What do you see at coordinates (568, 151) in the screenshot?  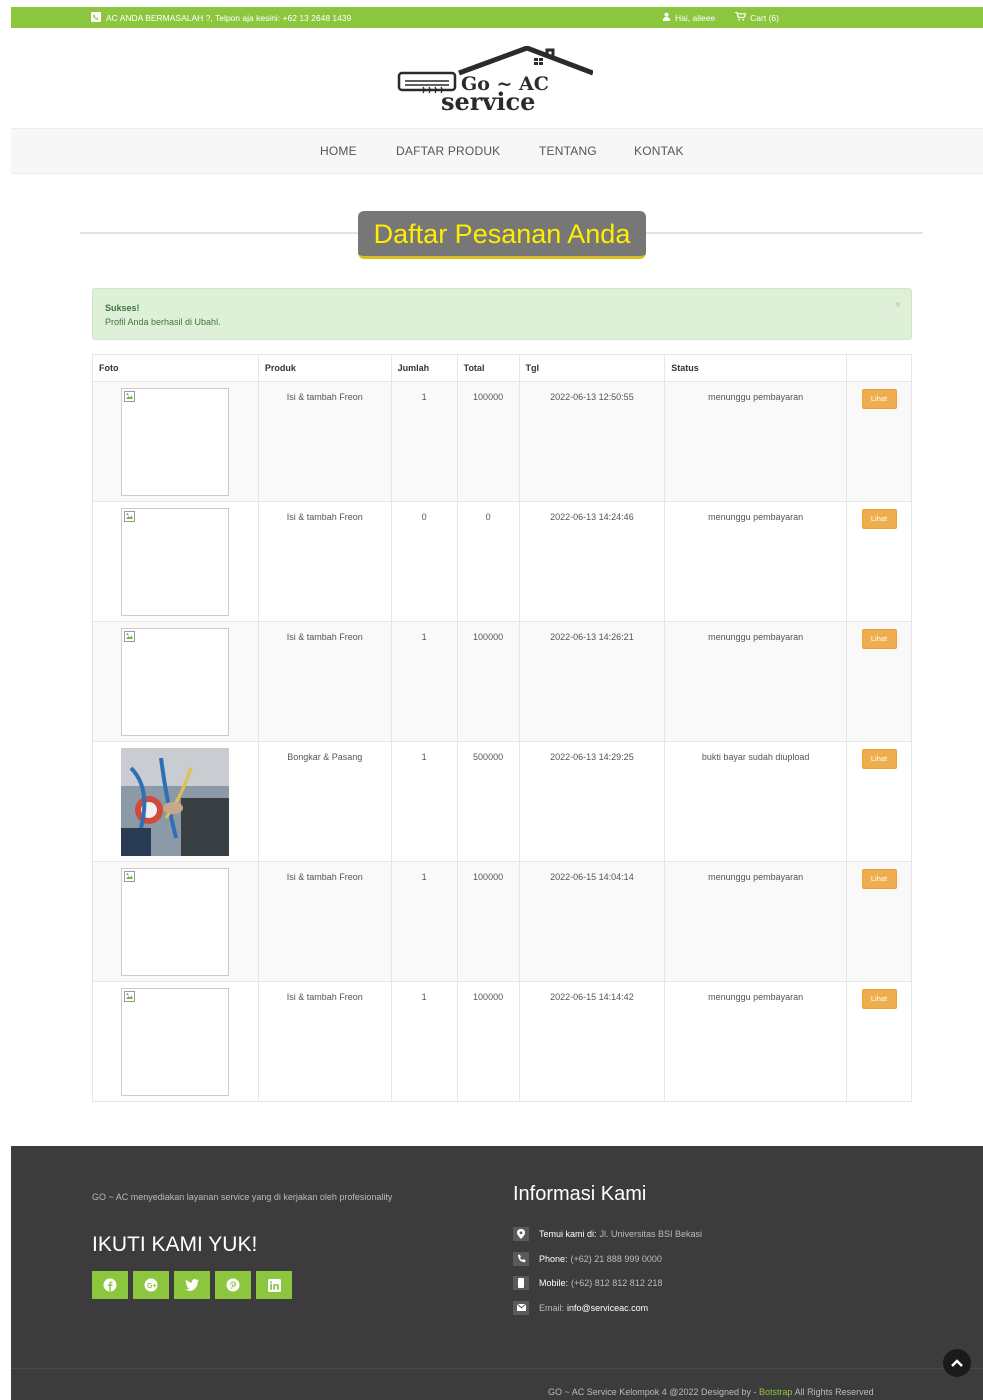 I see `nav-tentang: TENTANG` at bounding box center [568, 151].